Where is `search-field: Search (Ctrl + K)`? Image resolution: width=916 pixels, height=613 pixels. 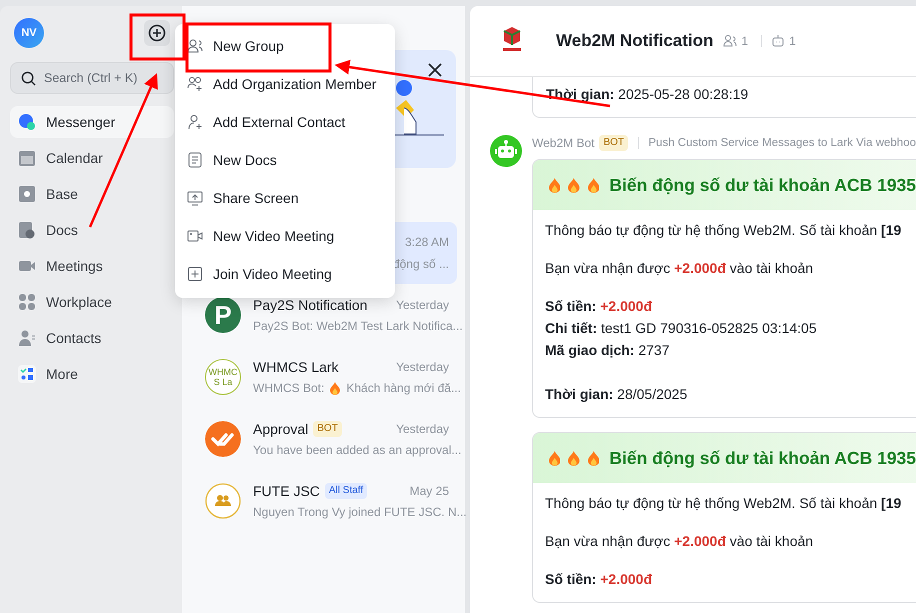 search-field: Search (Ctrl + K) is located at coordinates (92, 78).